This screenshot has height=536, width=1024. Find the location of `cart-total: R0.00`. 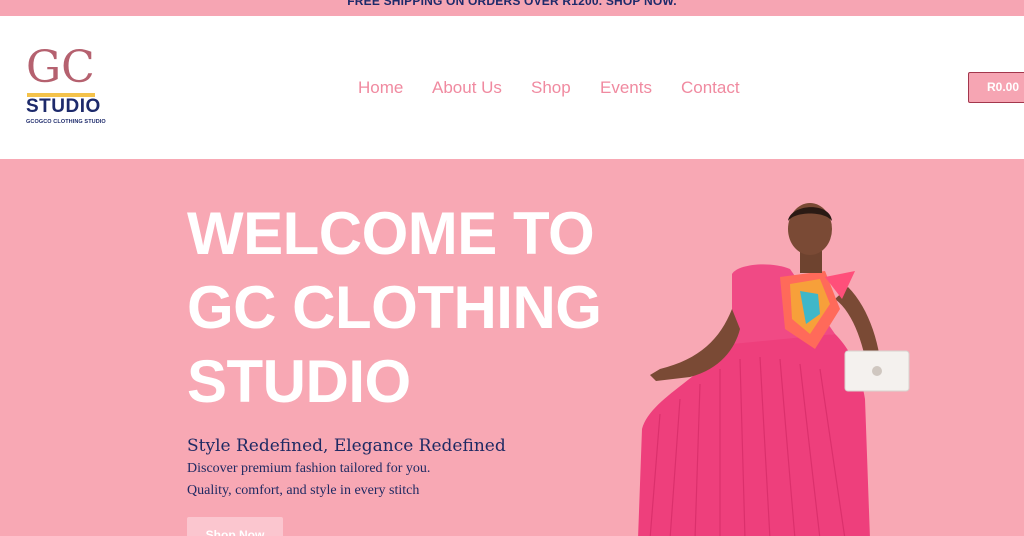

cart-total: R0.00 is located at coordinates (1003, 87).